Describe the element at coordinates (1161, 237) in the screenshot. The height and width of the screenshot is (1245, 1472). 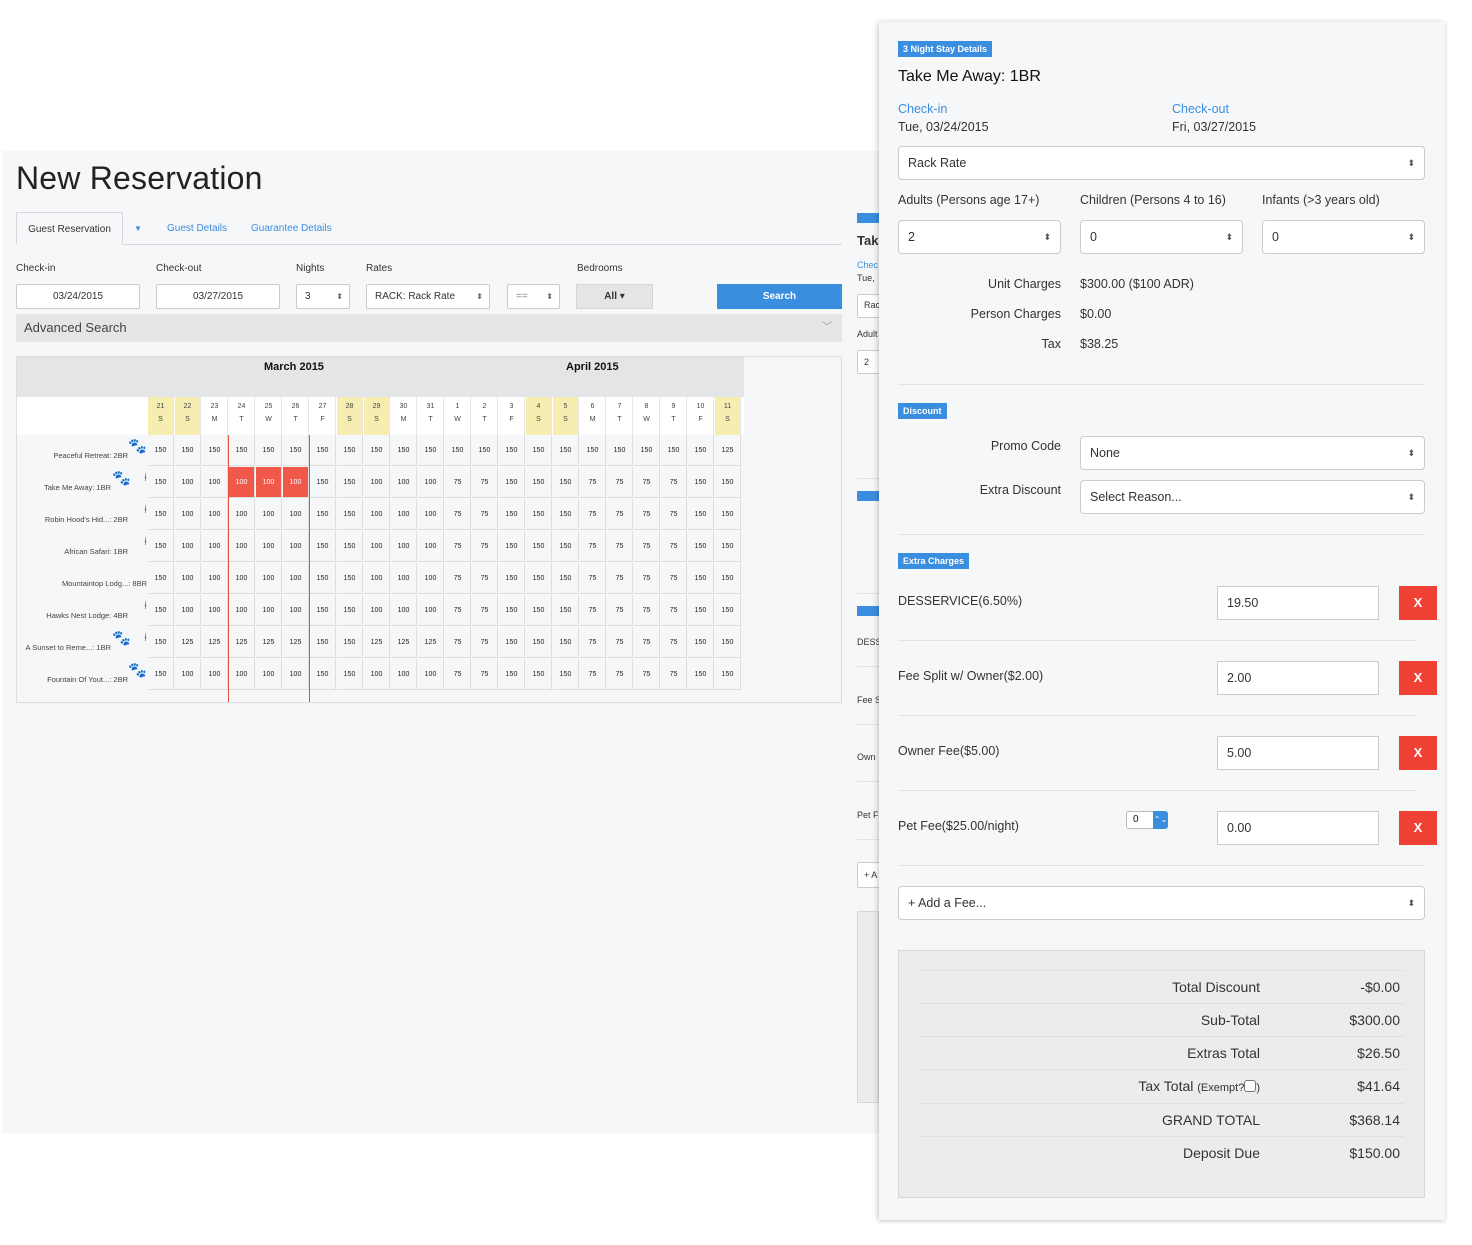
I see `children-select: 0 ⬍` at that location.